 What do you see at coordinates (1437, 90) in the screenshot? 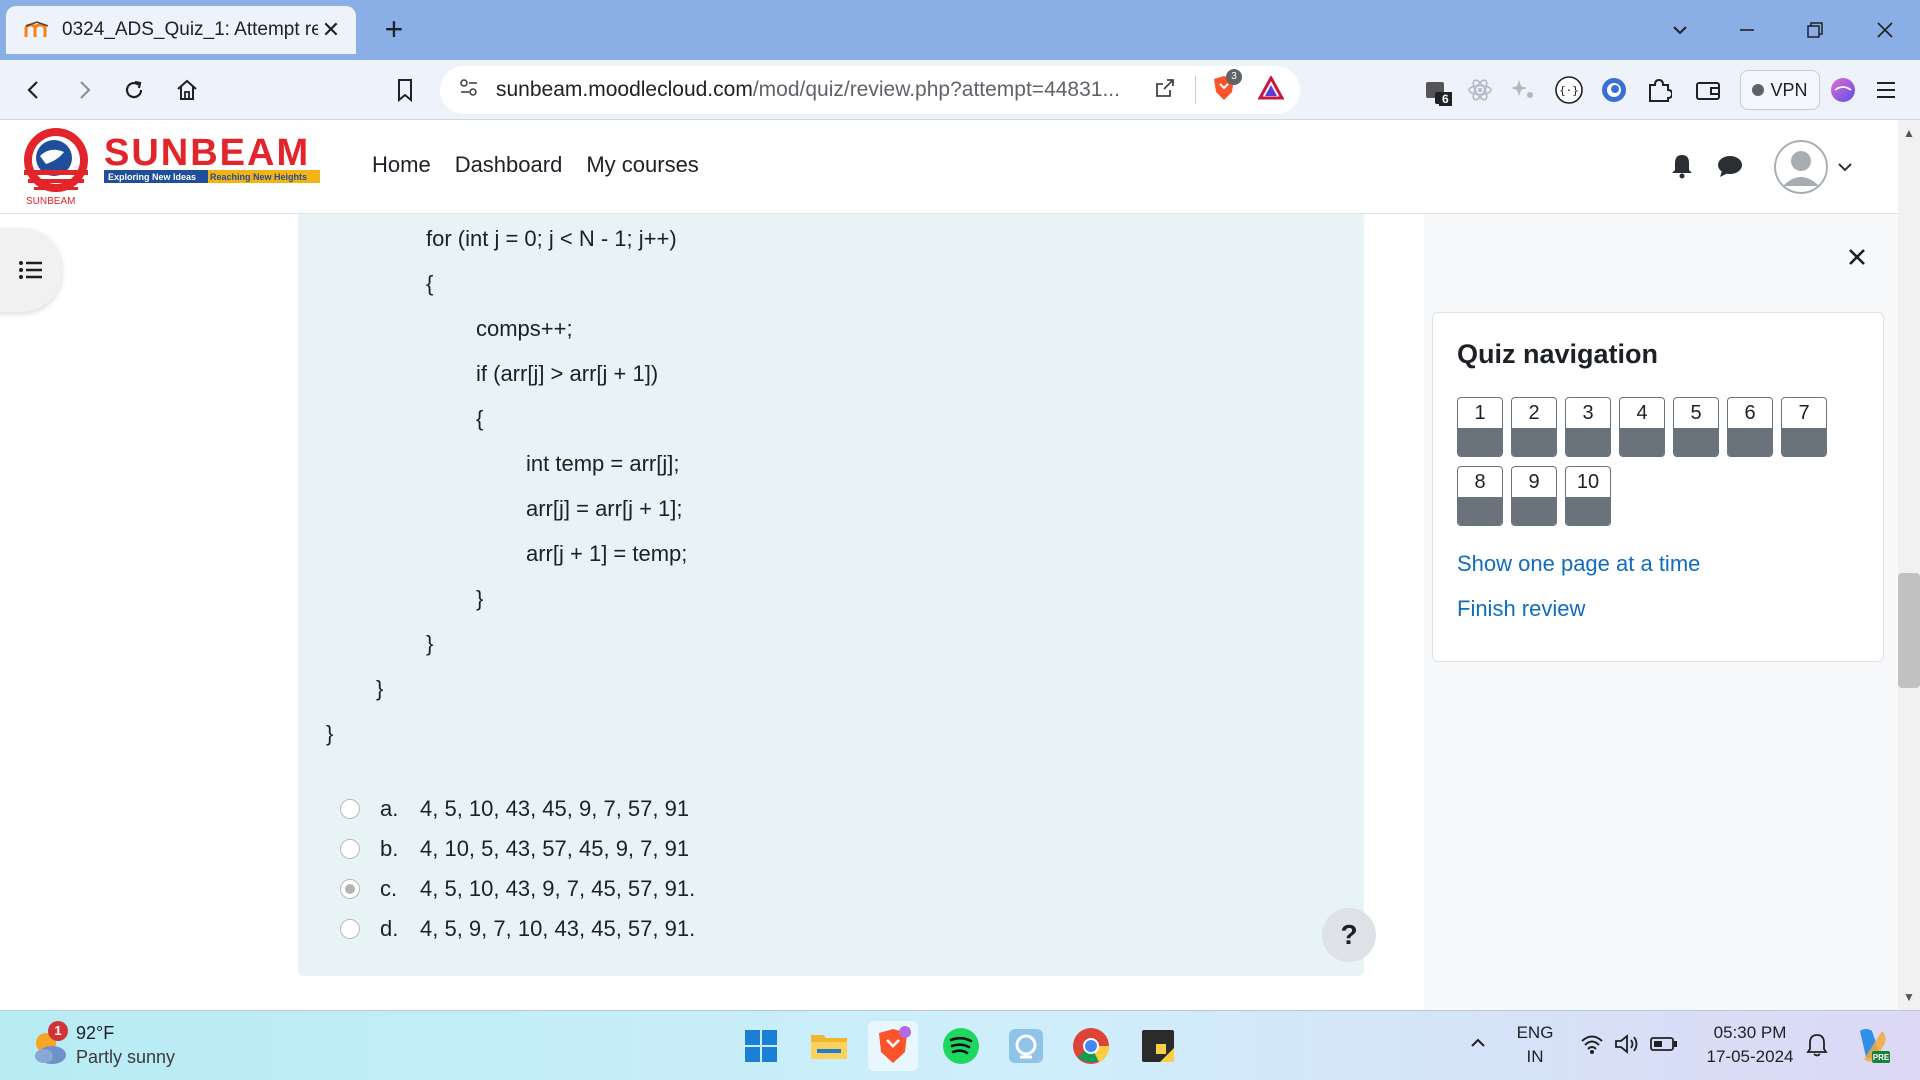
I see `wallet-extension-icon: 6` at bounding box center [1437, 90].